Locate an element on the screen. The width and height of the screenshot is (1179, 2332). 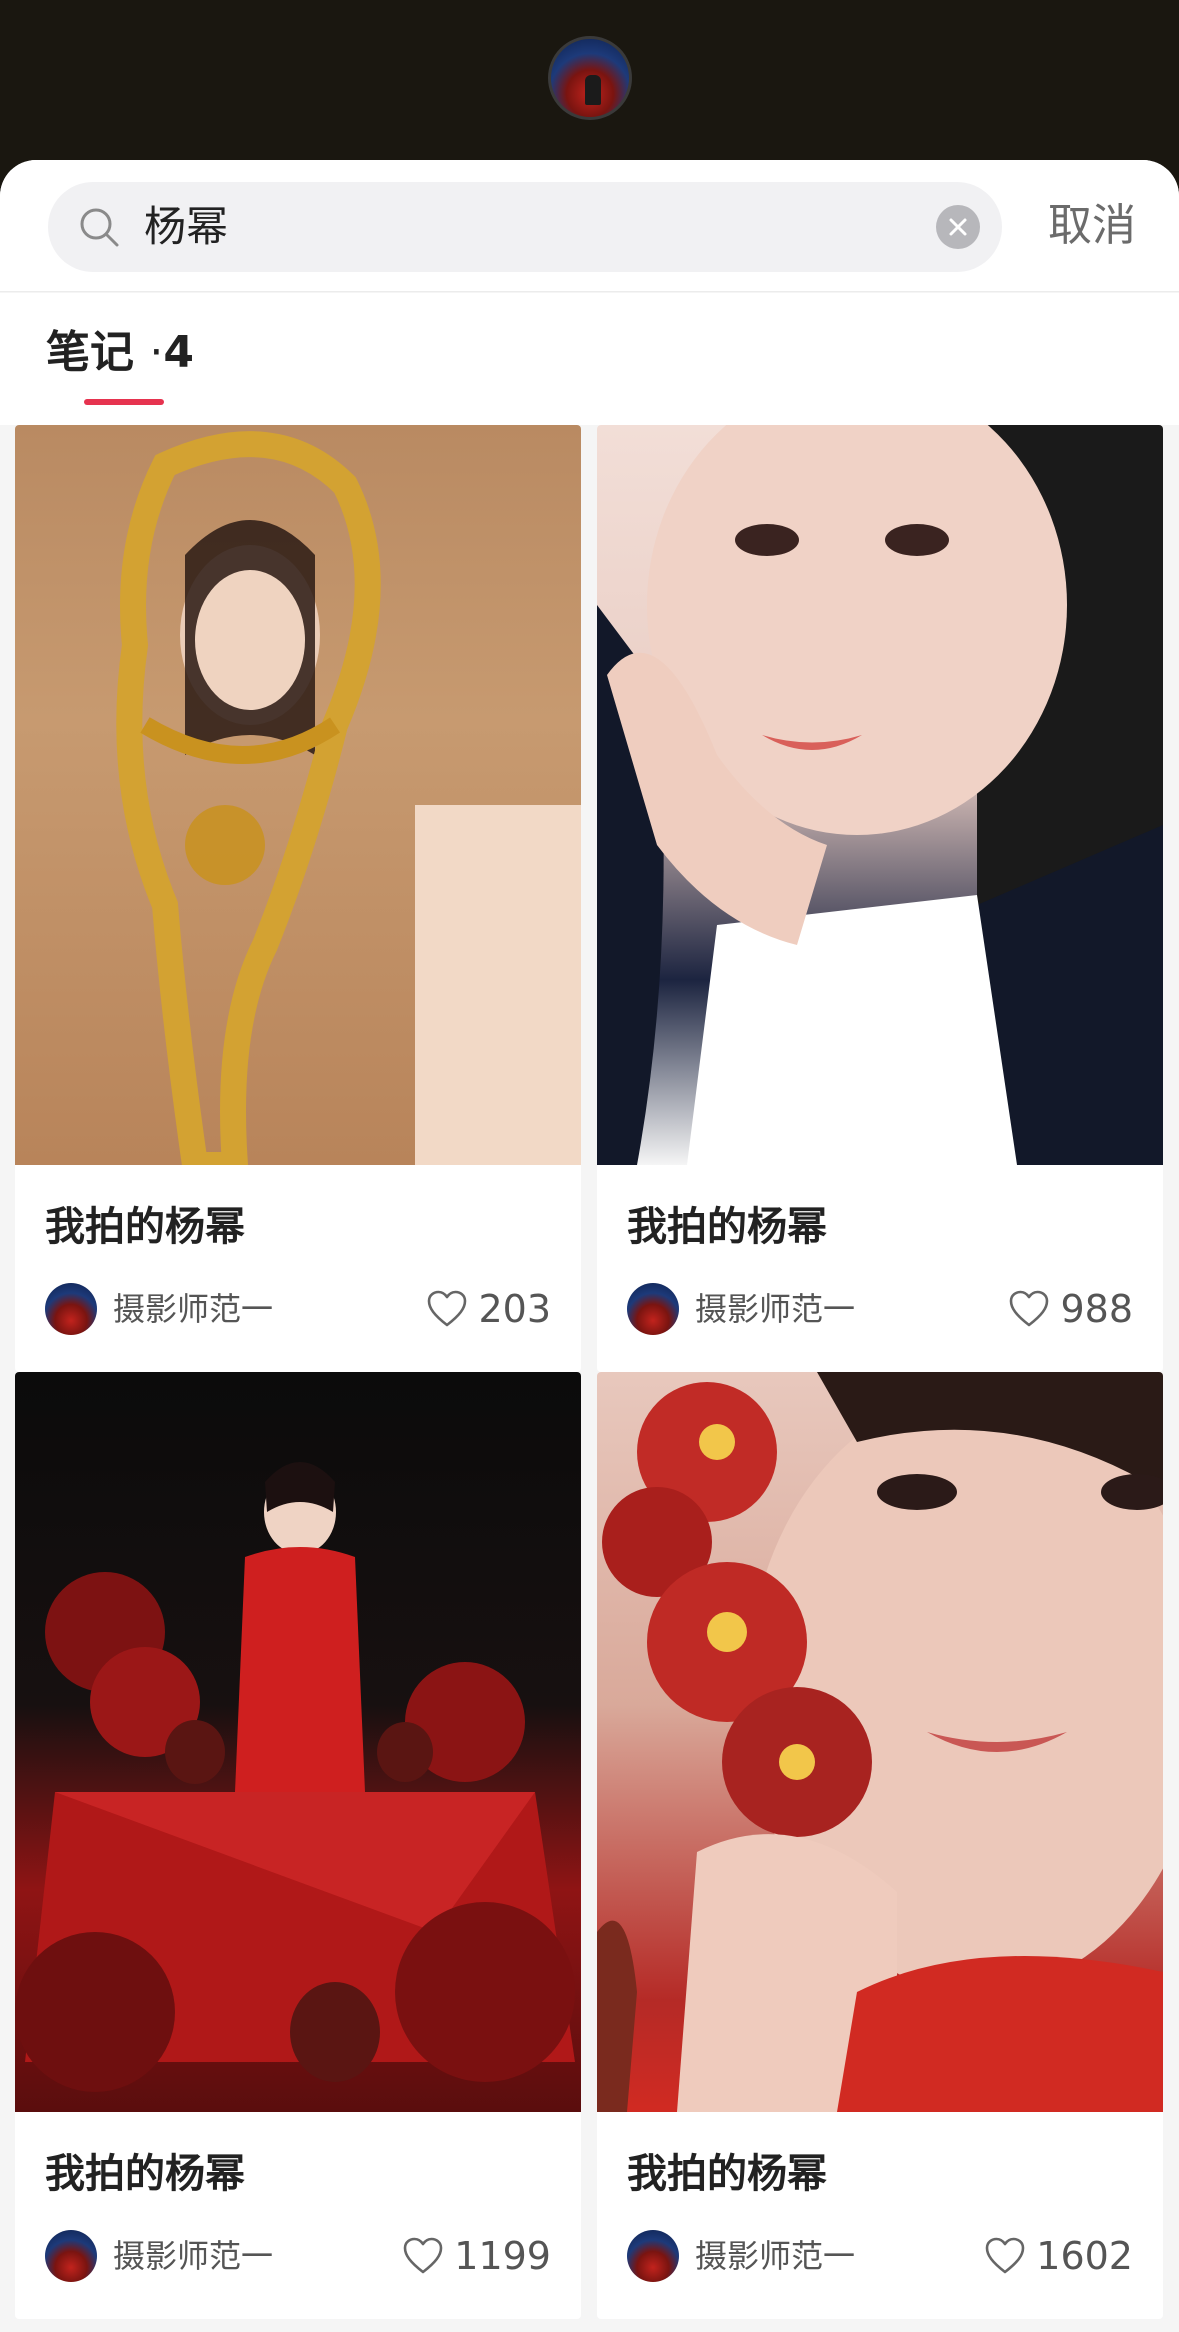
user-avatar is located at coordinates (590, 78).